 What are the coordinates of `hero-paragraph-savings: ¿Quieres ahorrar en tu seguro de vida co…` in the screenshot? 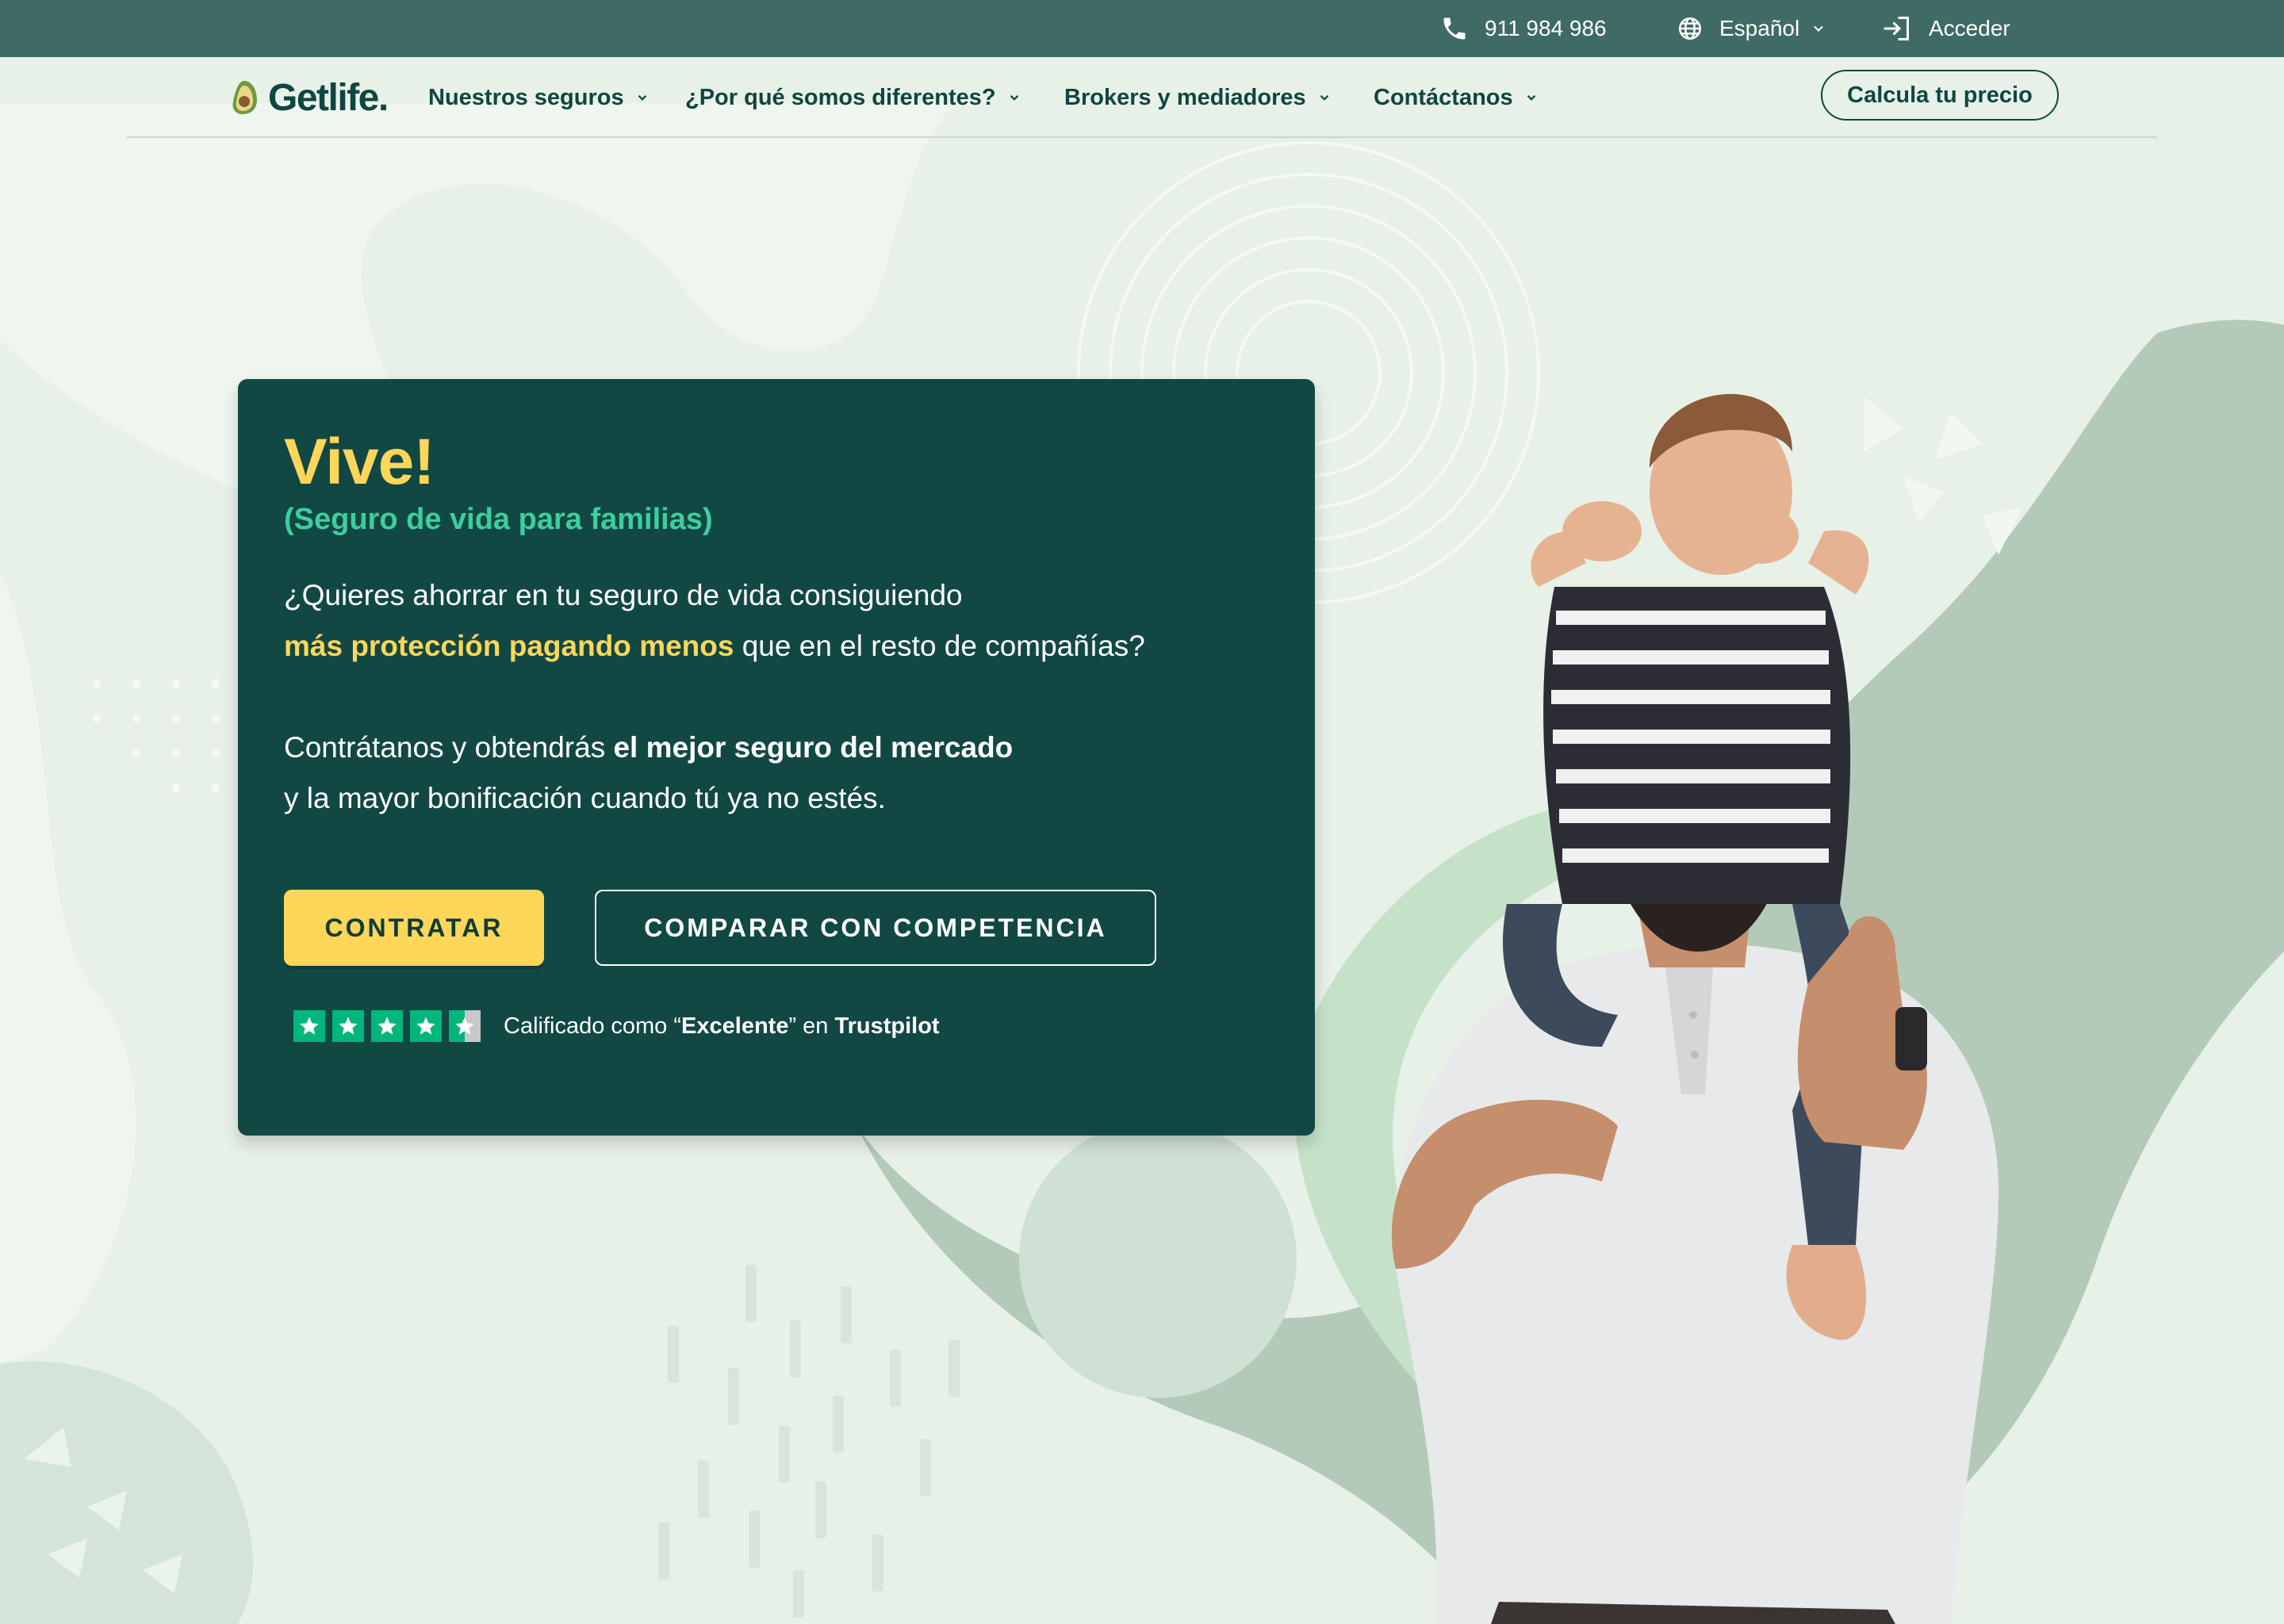 It's located at (776, 621).